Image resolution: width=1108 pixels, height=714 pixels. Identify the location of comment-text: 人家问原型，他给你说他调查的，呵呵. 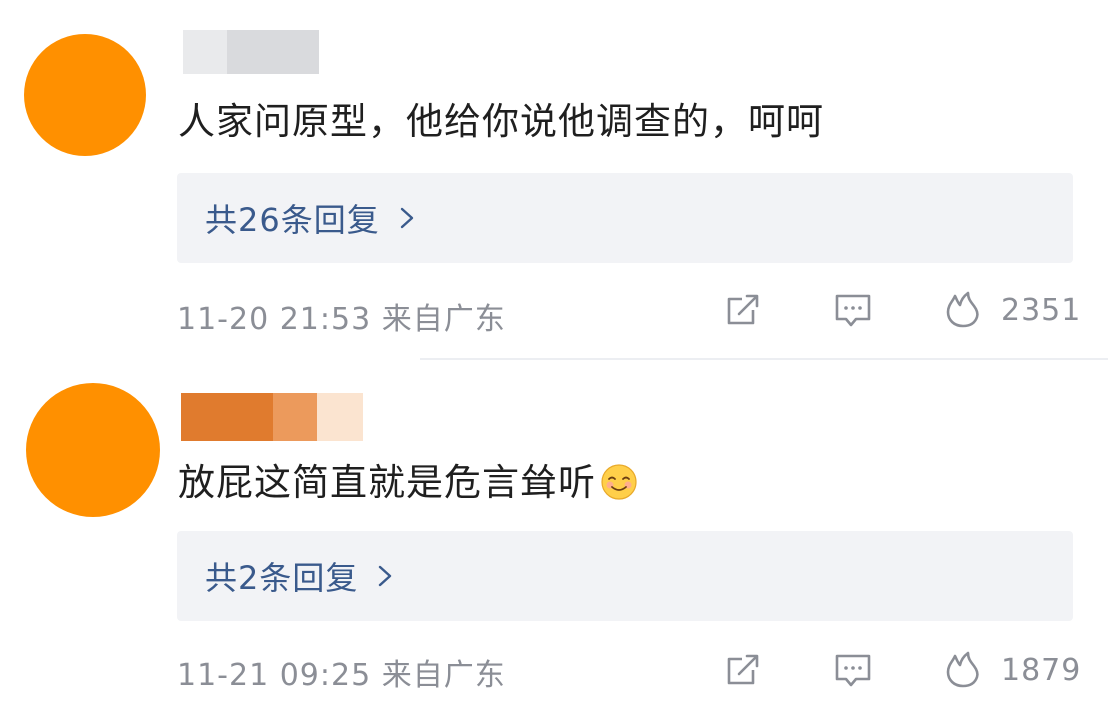
(501, 121).